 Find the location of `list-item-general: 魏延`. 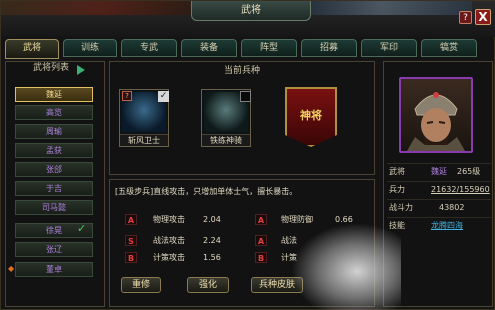

list-item-general: 魏延 is located at coordinates (54, 94).